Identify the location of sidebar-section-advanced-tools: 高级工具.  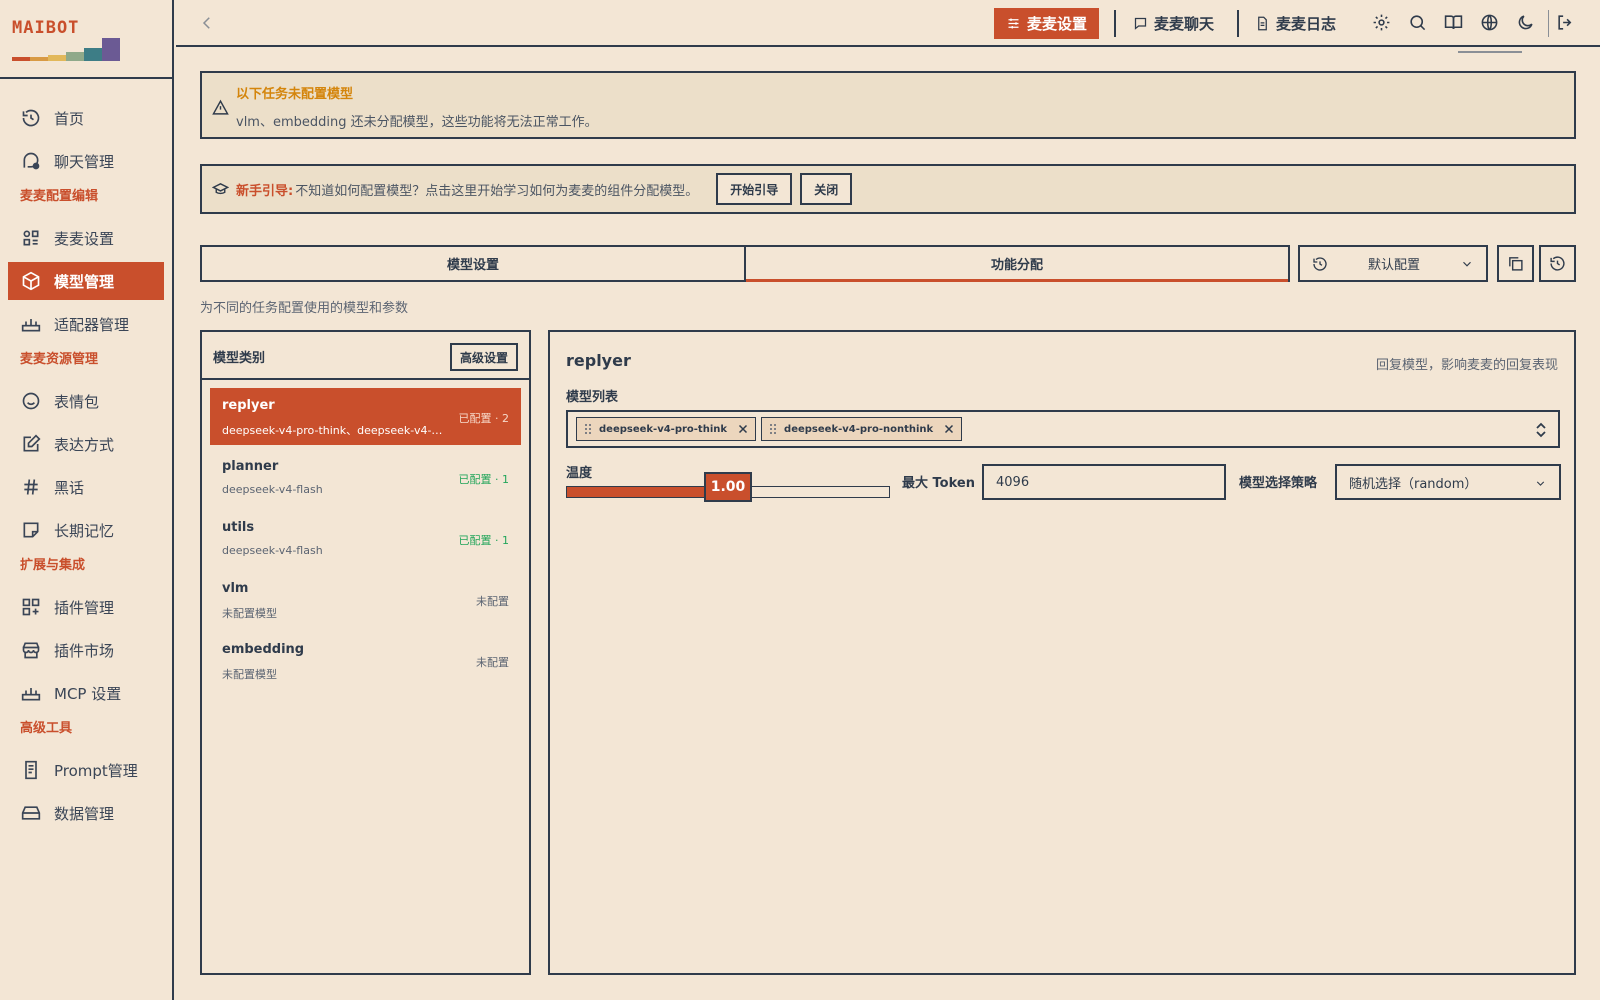
(46, 728).